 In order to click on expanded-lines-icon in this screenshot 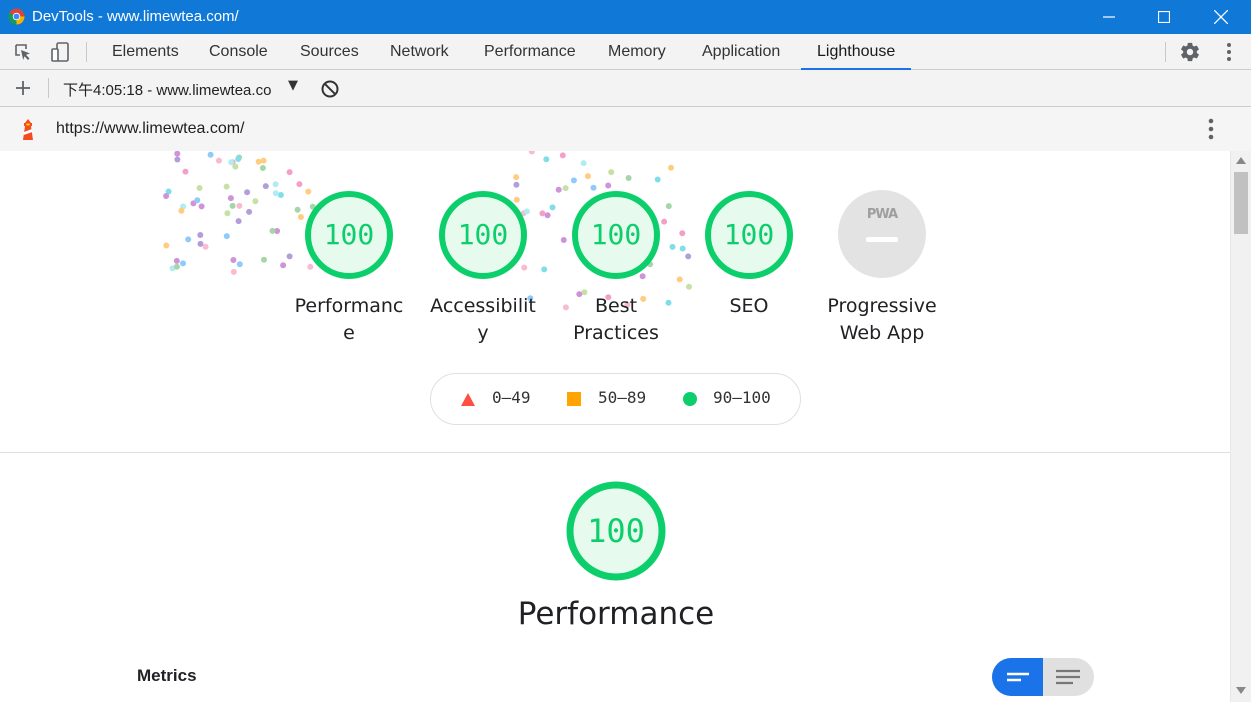, I will do `click(1068, 677)`.